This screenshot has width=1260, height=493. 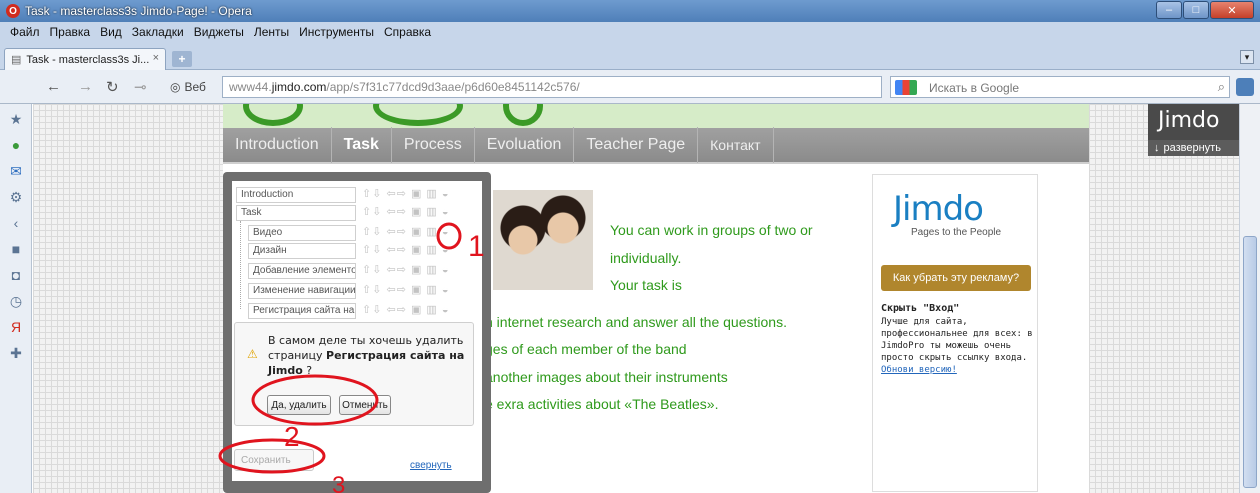 I want to click on reload-icon: ↻, so click(x=112, y=87).